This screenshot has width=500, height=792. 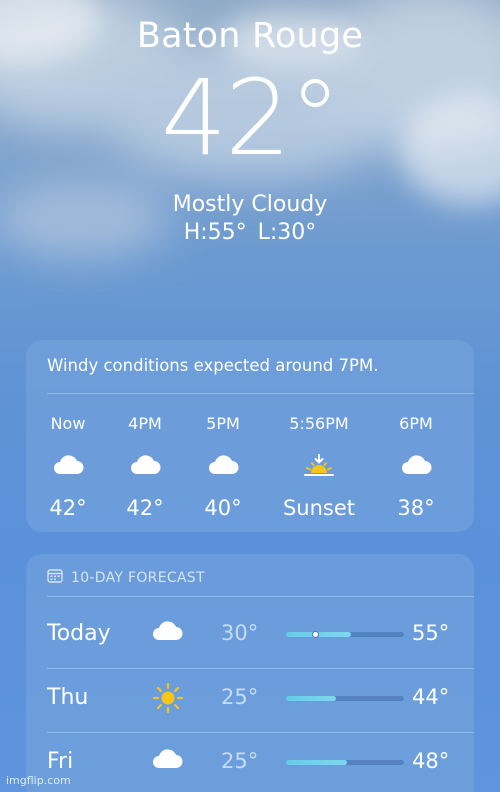 What do you see at coordinates (60, 761) in the screenshot?
I see `day-label: Fri` at bounding box center [60, 761].